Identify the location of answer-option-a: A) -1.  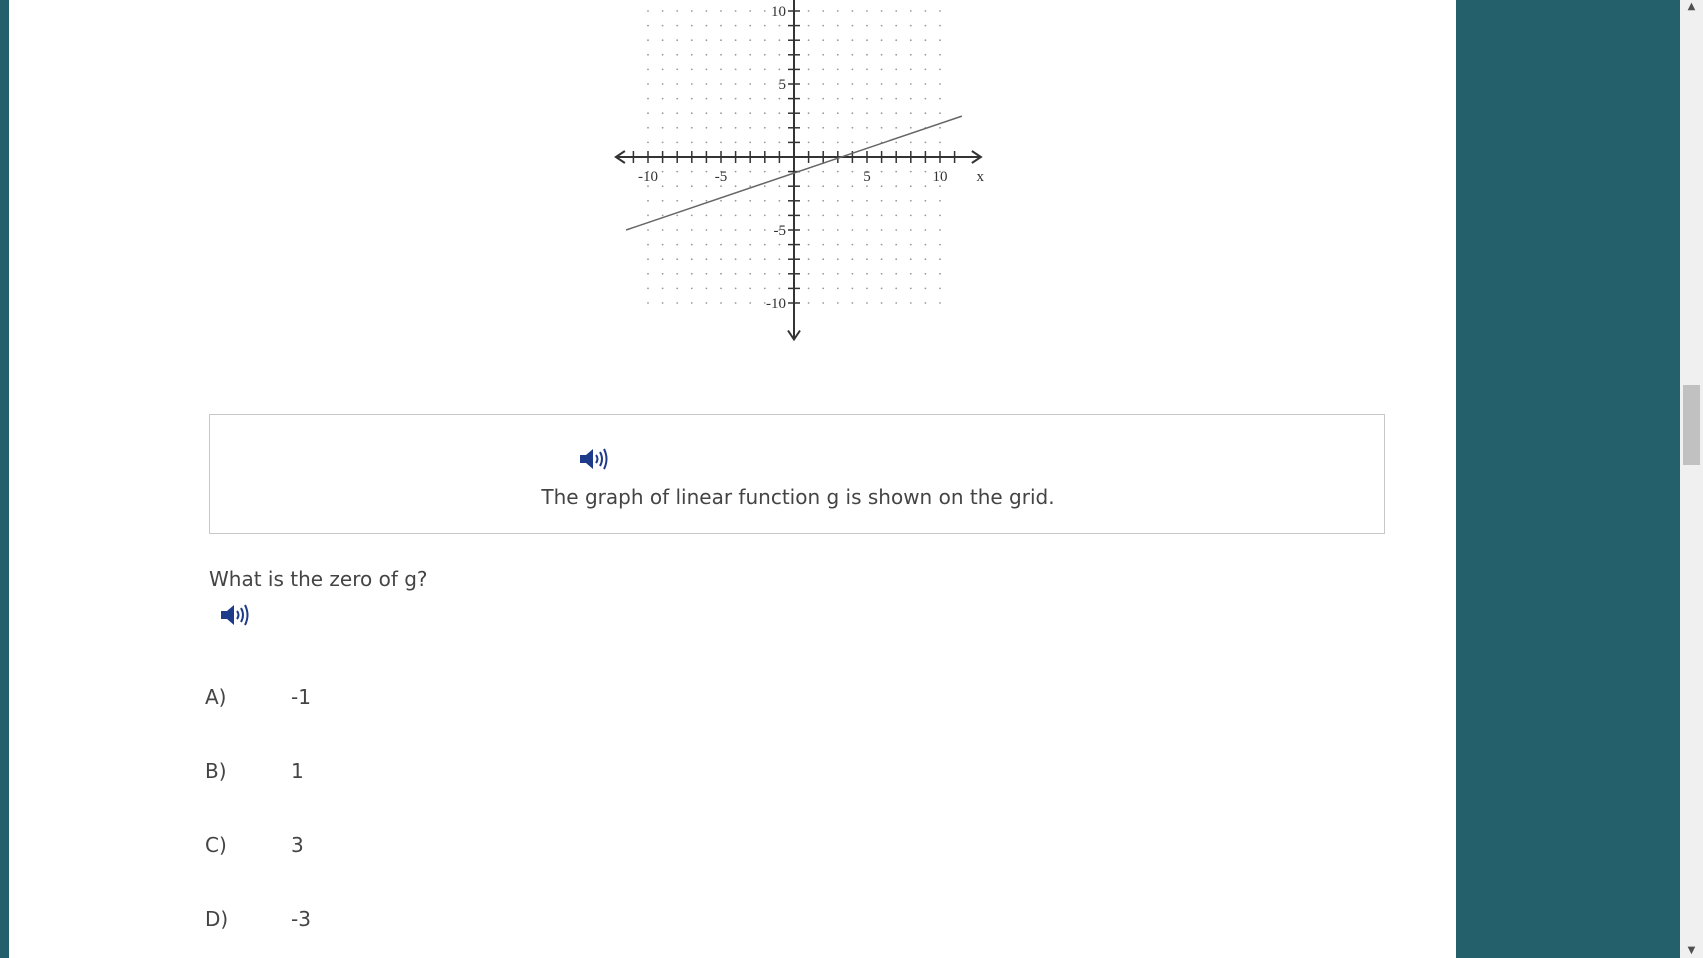
(355, 700).